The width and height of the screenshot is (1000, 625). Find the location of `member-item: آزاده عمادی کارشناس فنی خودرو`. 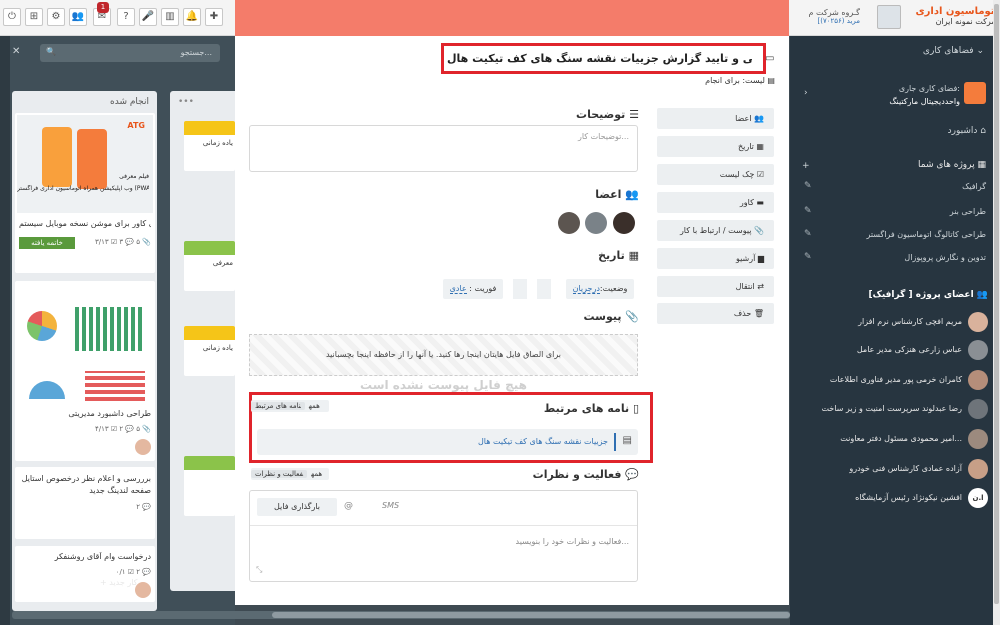

member-item: آزاده عمادی کارشناس فنی خودرو is located at coordinates (895, 469).